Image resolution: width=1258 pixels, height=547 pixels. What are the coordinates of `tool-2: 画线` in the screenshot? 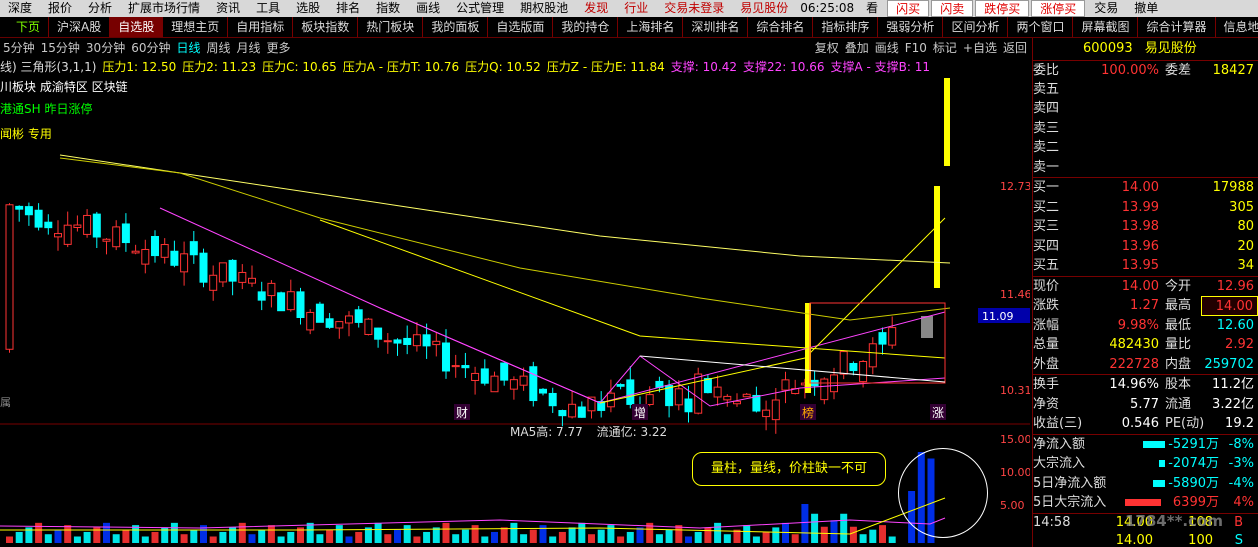 It's located at (887, 48).